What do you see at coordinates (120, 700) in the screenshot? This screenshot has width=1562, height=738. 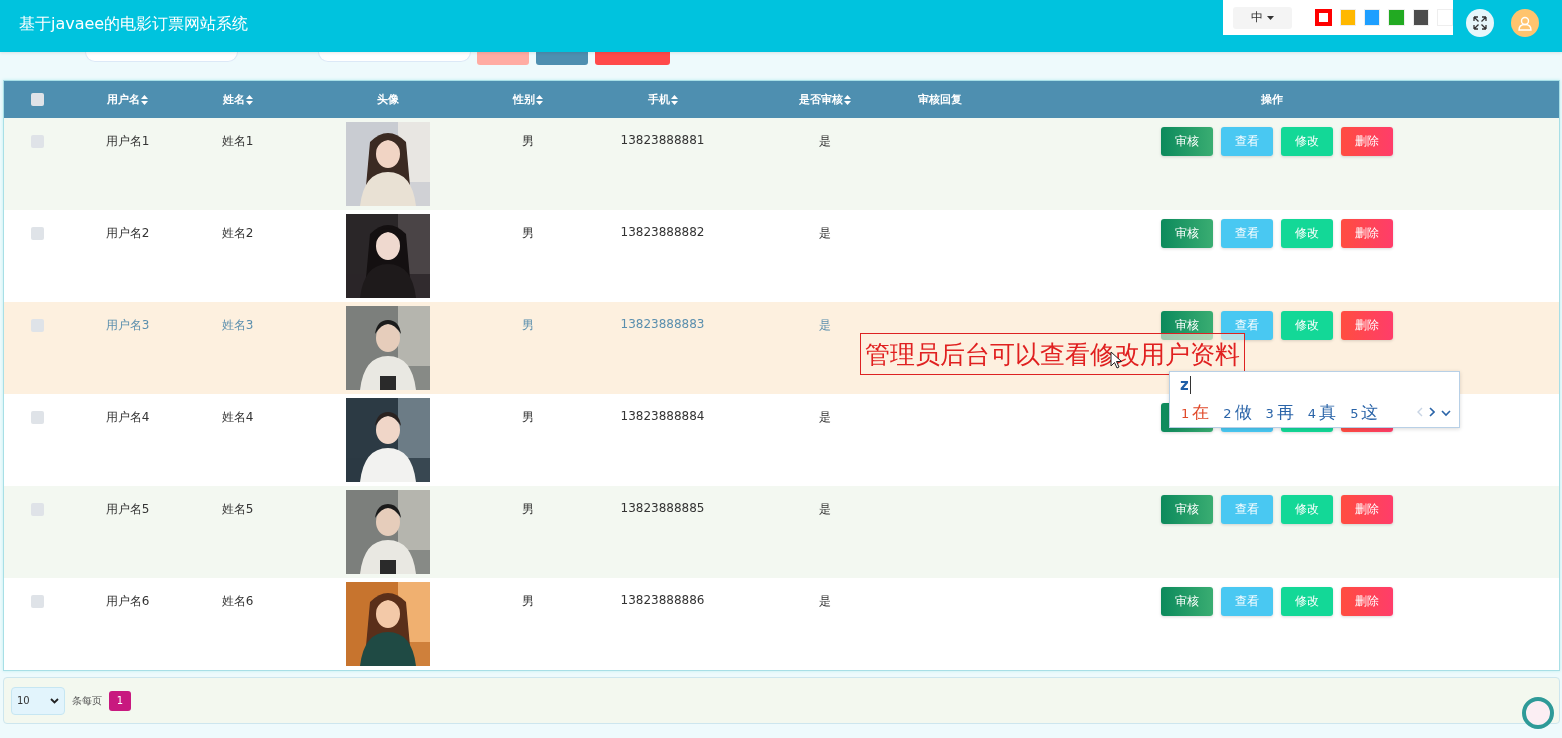 I see `page-button: 1` at bounding box center [120, 700].